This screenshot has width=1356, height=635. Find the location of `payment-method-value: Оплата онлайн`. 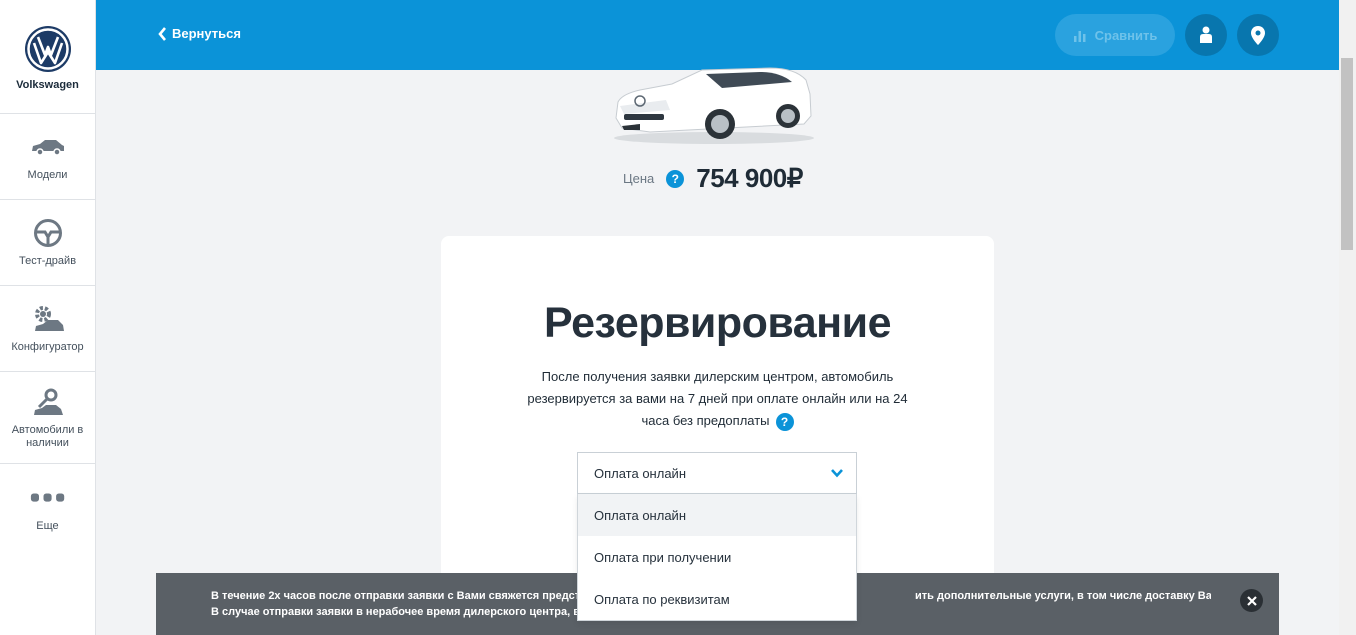

payment-method-value: Оплата онлайн is located at coordinates (640, 473).